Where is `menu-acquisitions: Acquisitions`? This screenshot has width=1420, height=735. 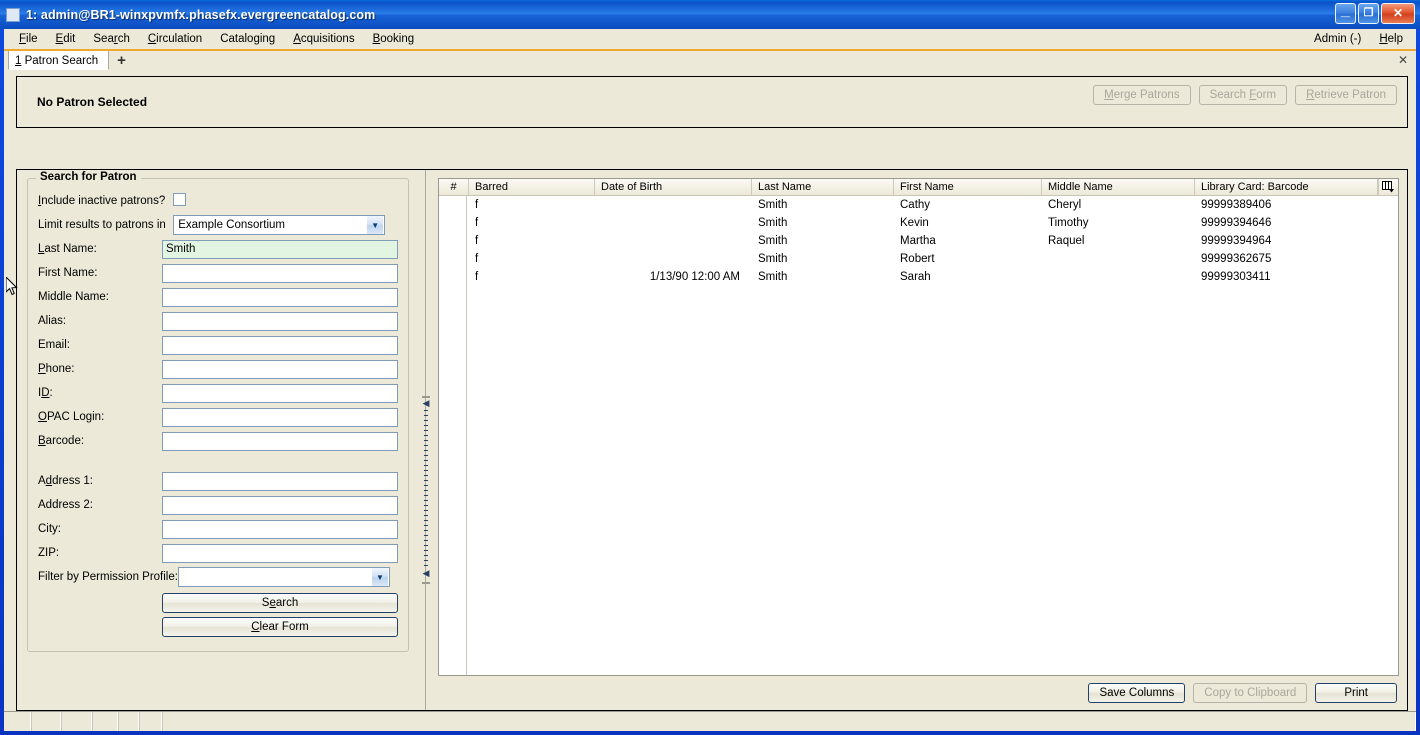
menu-acquisitions: Acquisitions is located at coordinates (323, 39).